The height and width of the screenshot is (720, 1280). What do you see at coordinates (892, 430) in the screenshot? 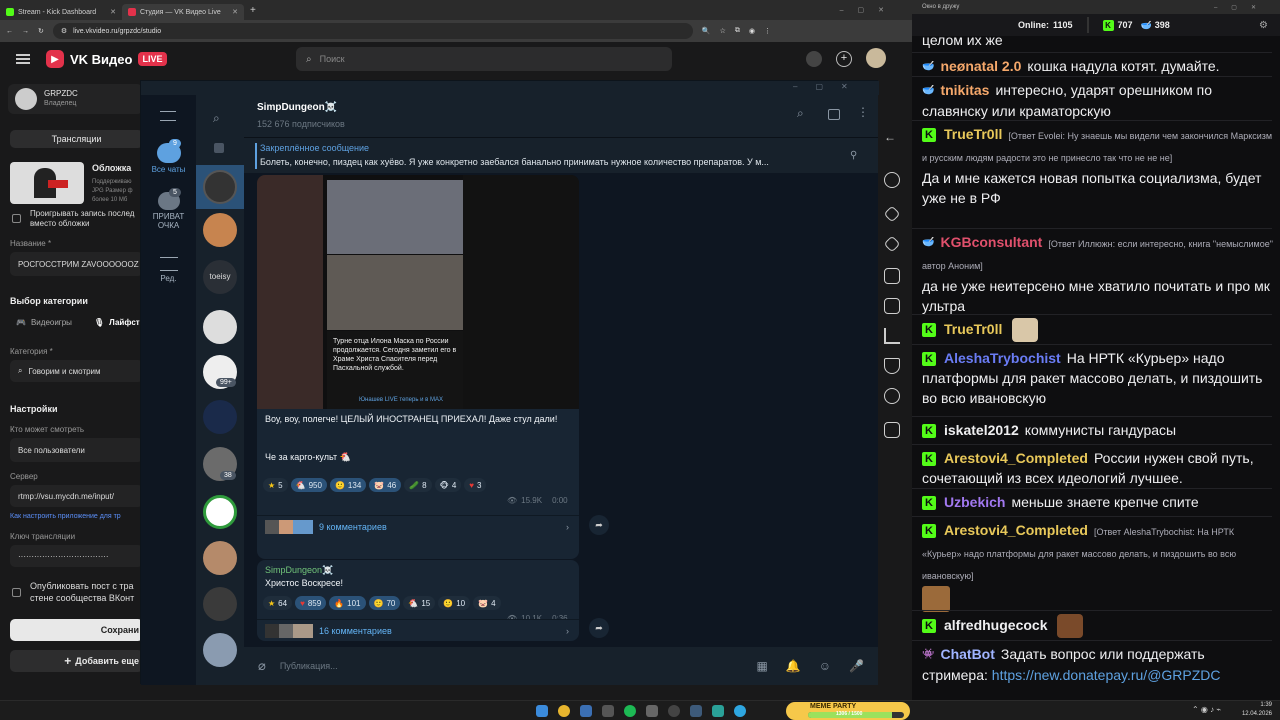
I see `clip-icon` at bounding box center [892, 430].